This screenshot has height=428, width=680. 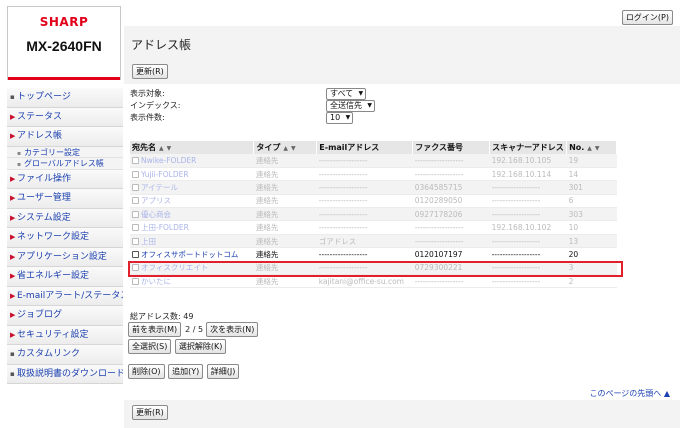 What do you see at coordinates (65, 199) in the screenshot?
I see `sidebar-item-user-management: ▶ ユーザー管理` at bounding box center [65, 199].